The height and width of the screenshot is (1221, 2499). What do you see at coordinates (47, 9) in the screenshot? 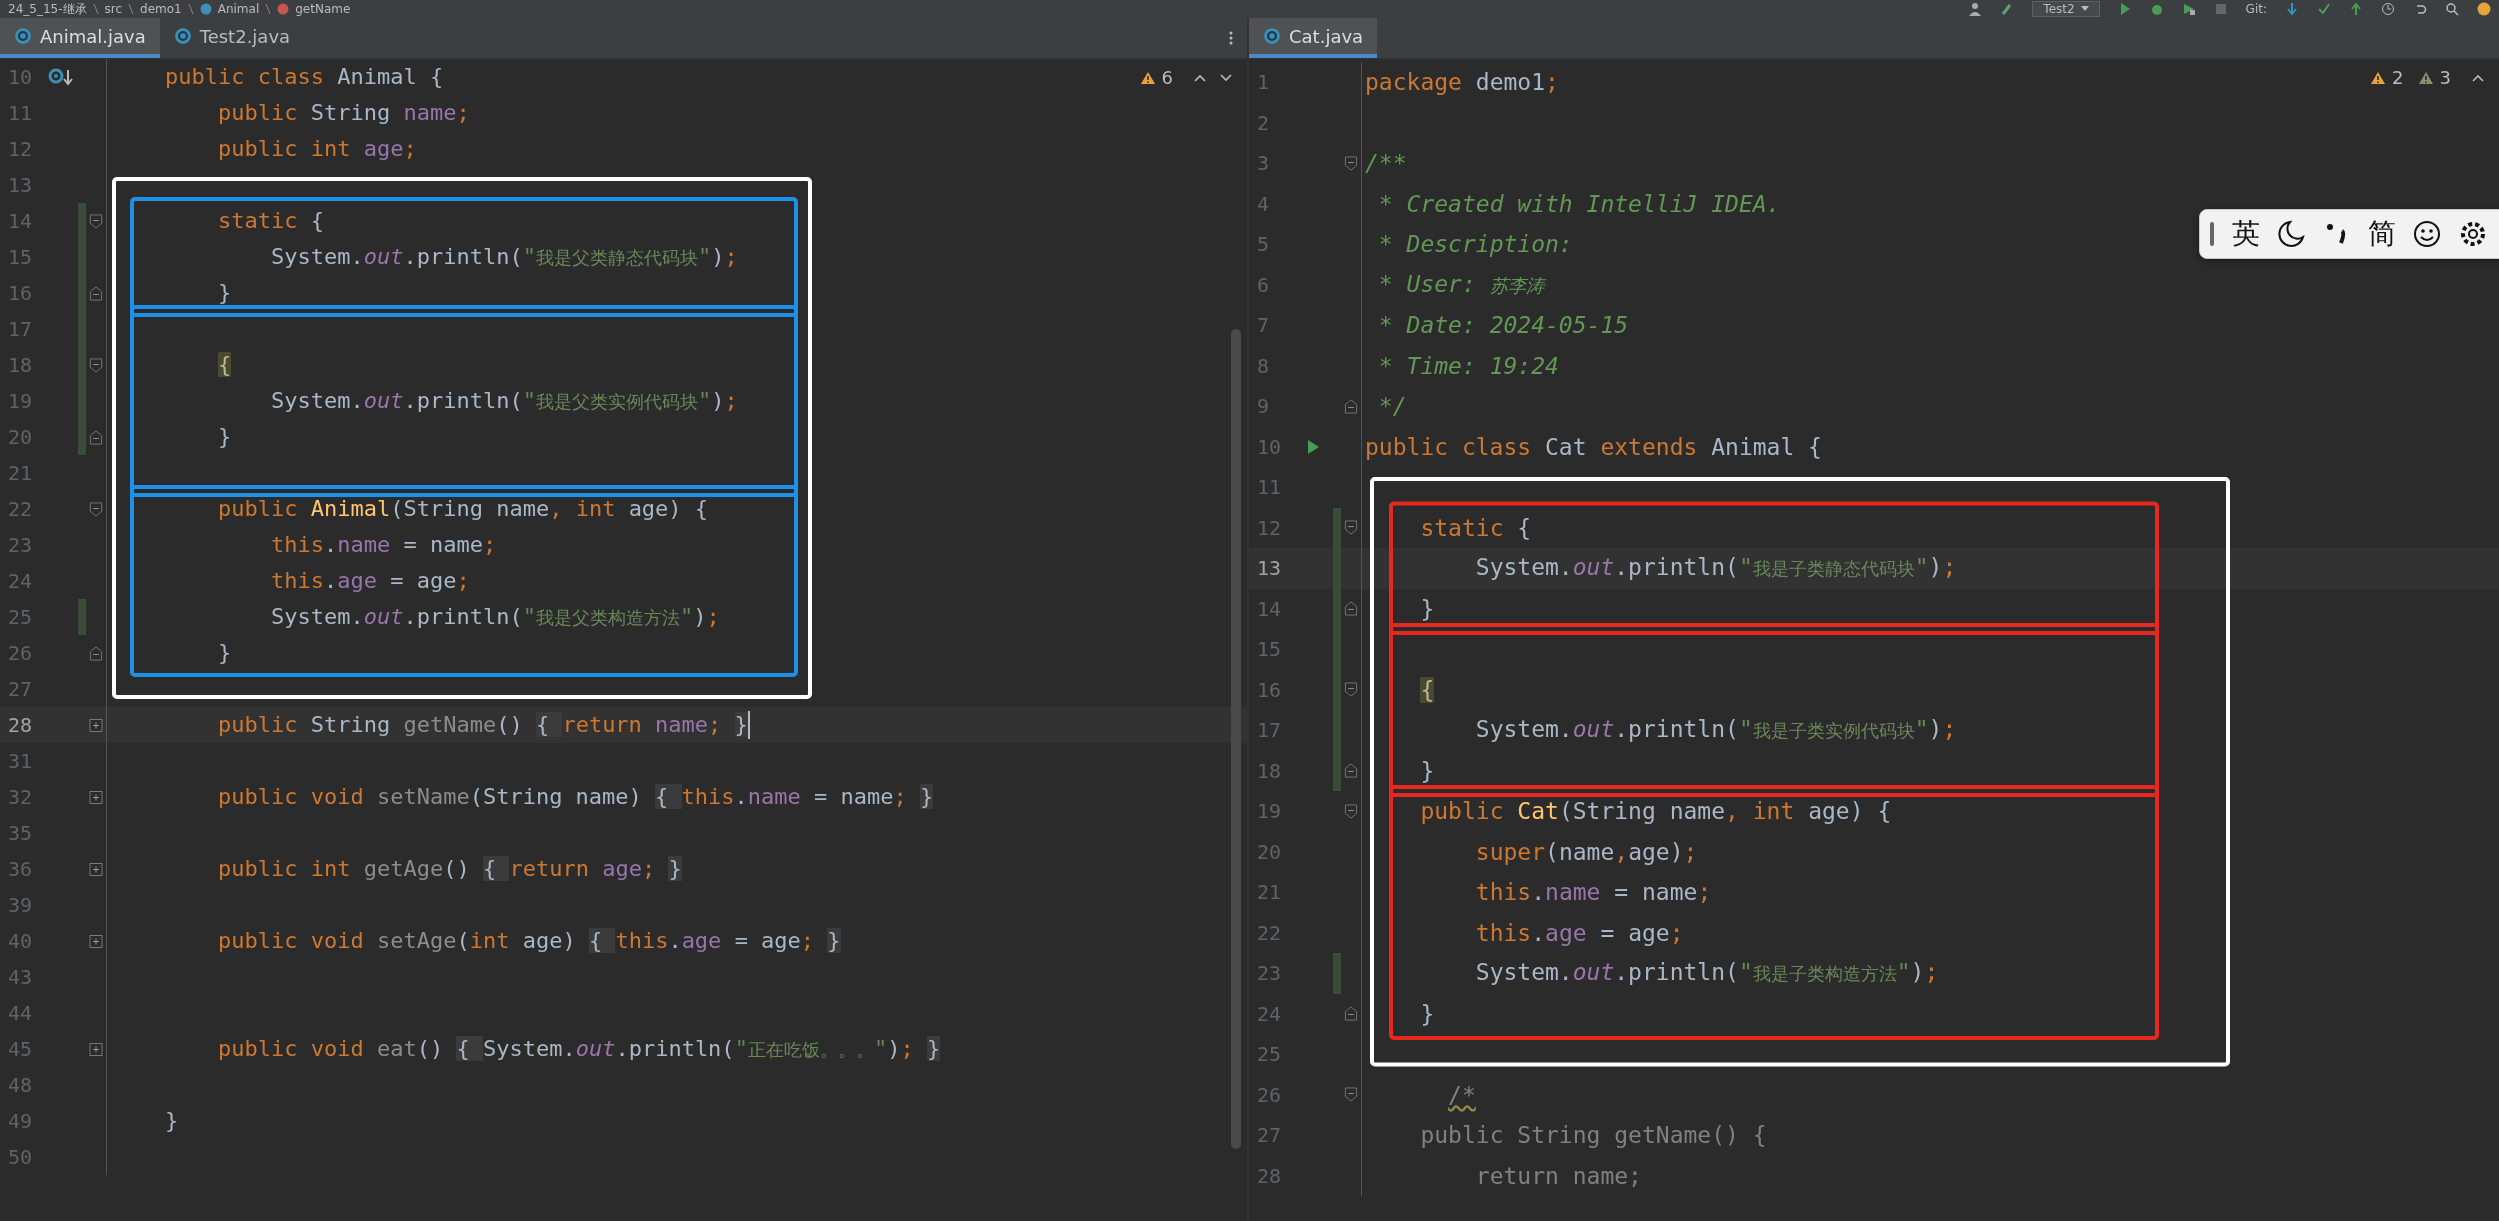
I see `breadcrumb-item: 24_5_15-继承` at bounding box center [47, 9].